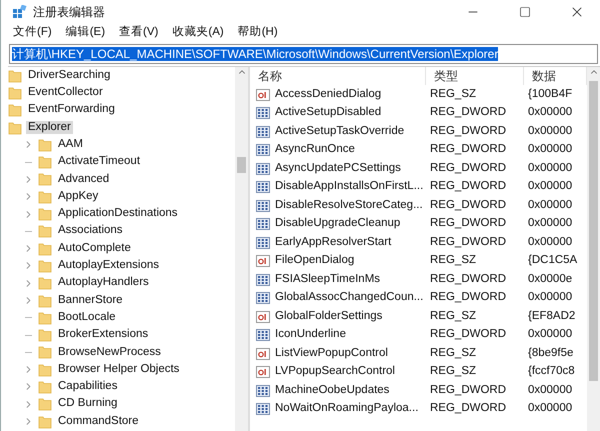  What do you see at coordinates (103, 335) in the screenshot?
I see `tree-item: BrokerExtensions` at bounding box center [103, 335].